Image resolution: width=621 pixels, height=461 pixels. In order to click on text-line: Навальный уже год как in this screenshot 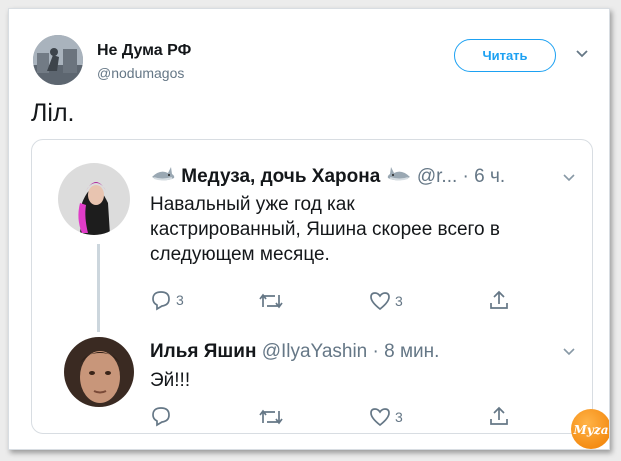, I will do `click(252, 204)`.